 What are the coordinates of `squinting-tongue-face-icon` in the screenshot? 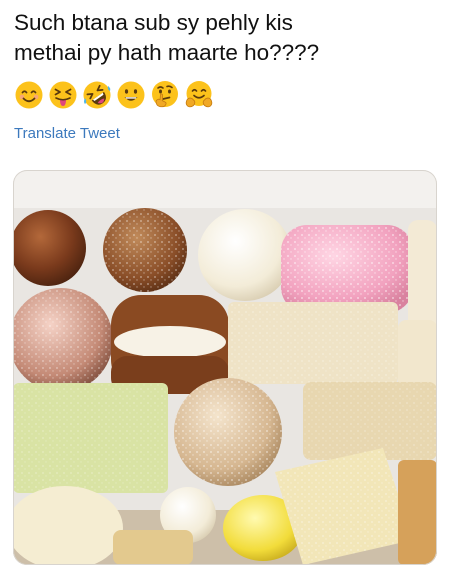 It's located at (63, 95).